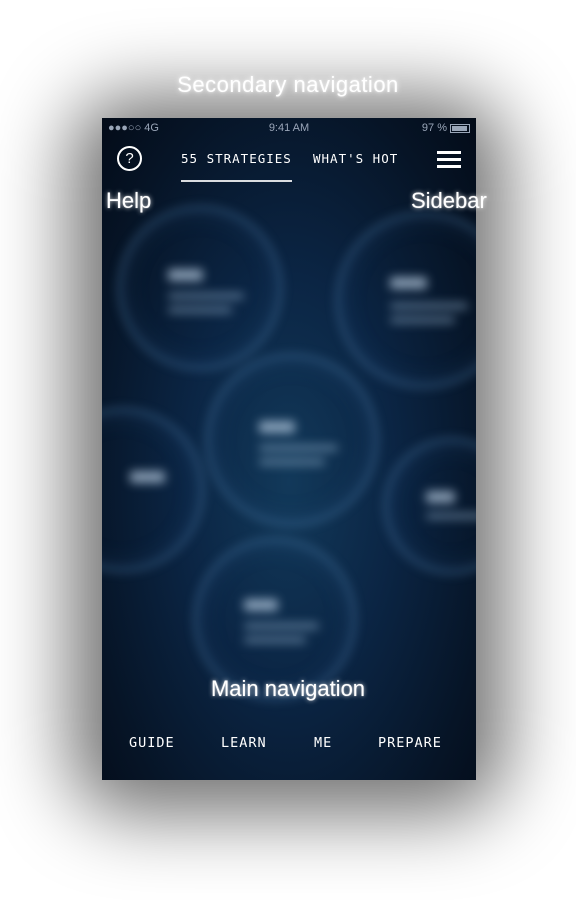  I want to click on main-navigation: GUIDE LEARN ME PREPARE, so click(289, 745).